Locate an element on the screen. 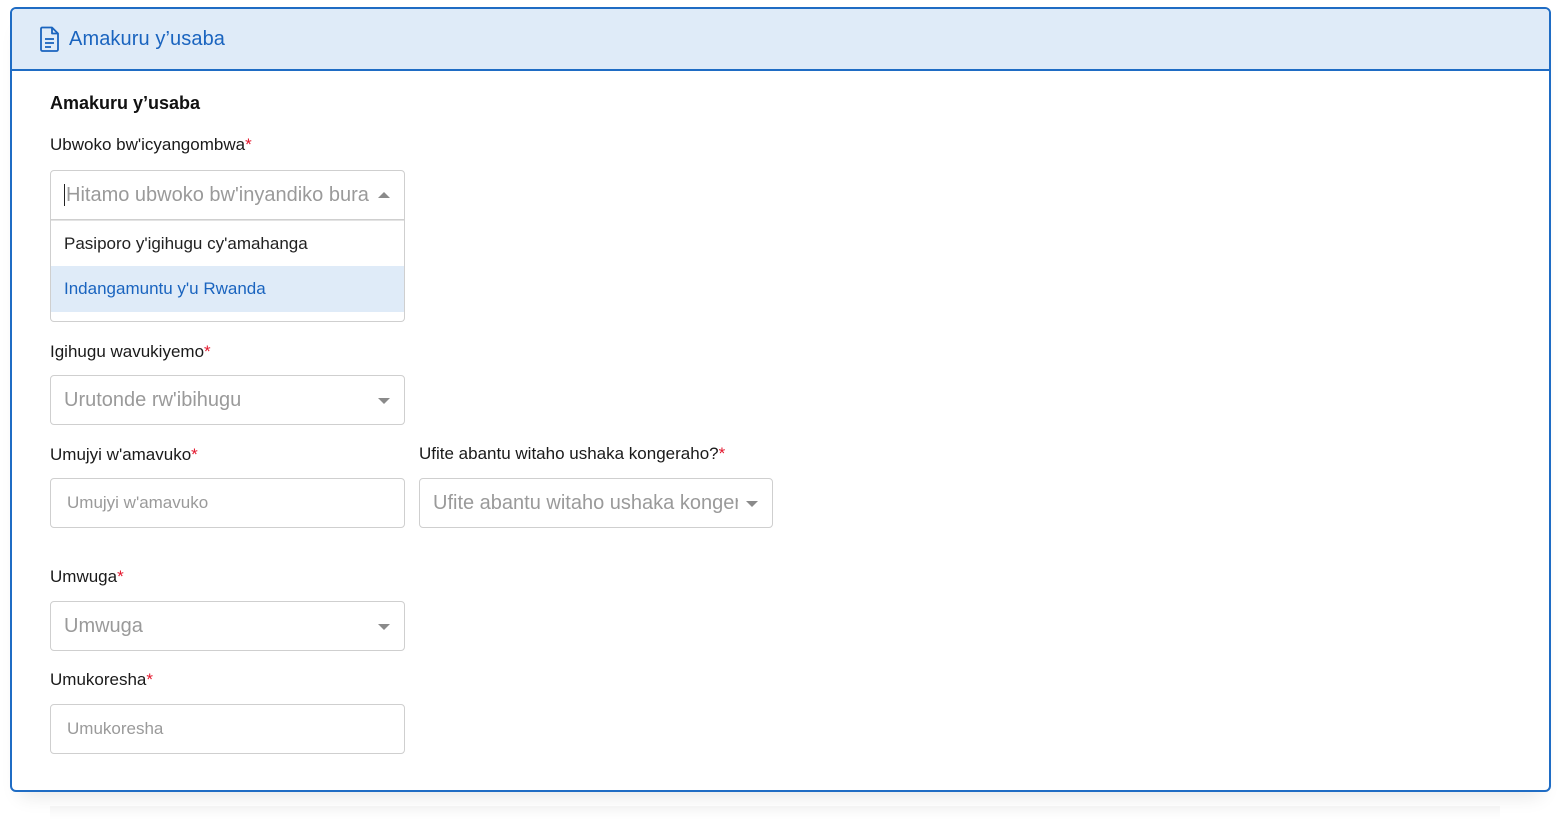 This screenshot has height=825, width=1559. country-of-birth-label-text: Igihugu wavukiyemo is located at coordinates (127, 351).